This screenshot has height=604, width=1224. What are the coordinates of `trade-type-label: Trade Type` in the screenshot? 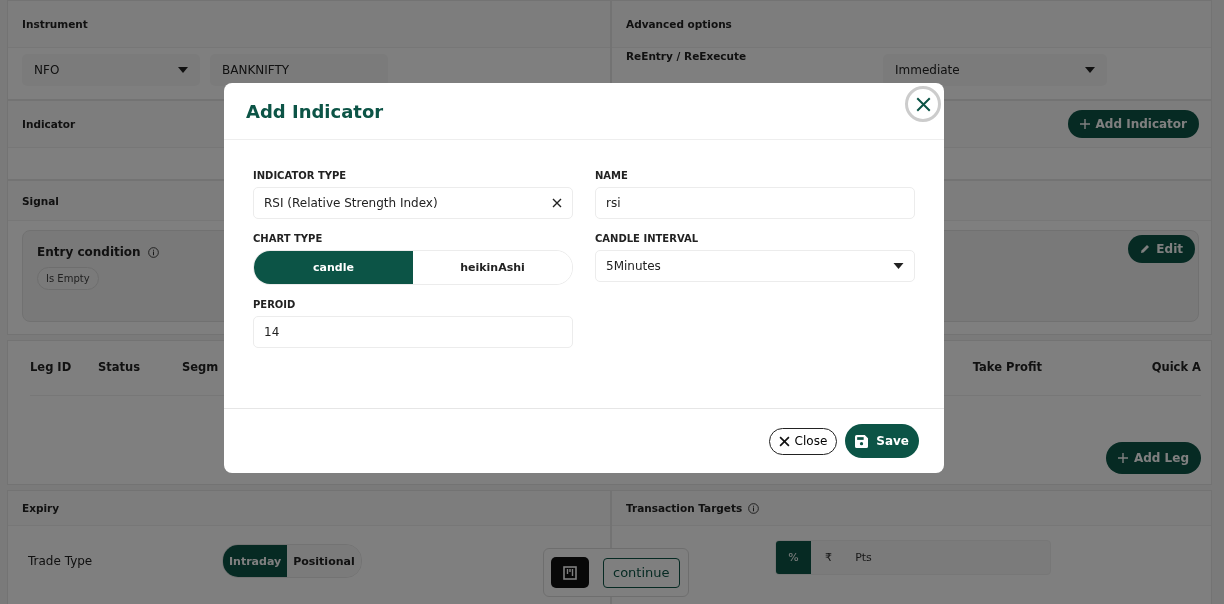 It's located at (61, 561).